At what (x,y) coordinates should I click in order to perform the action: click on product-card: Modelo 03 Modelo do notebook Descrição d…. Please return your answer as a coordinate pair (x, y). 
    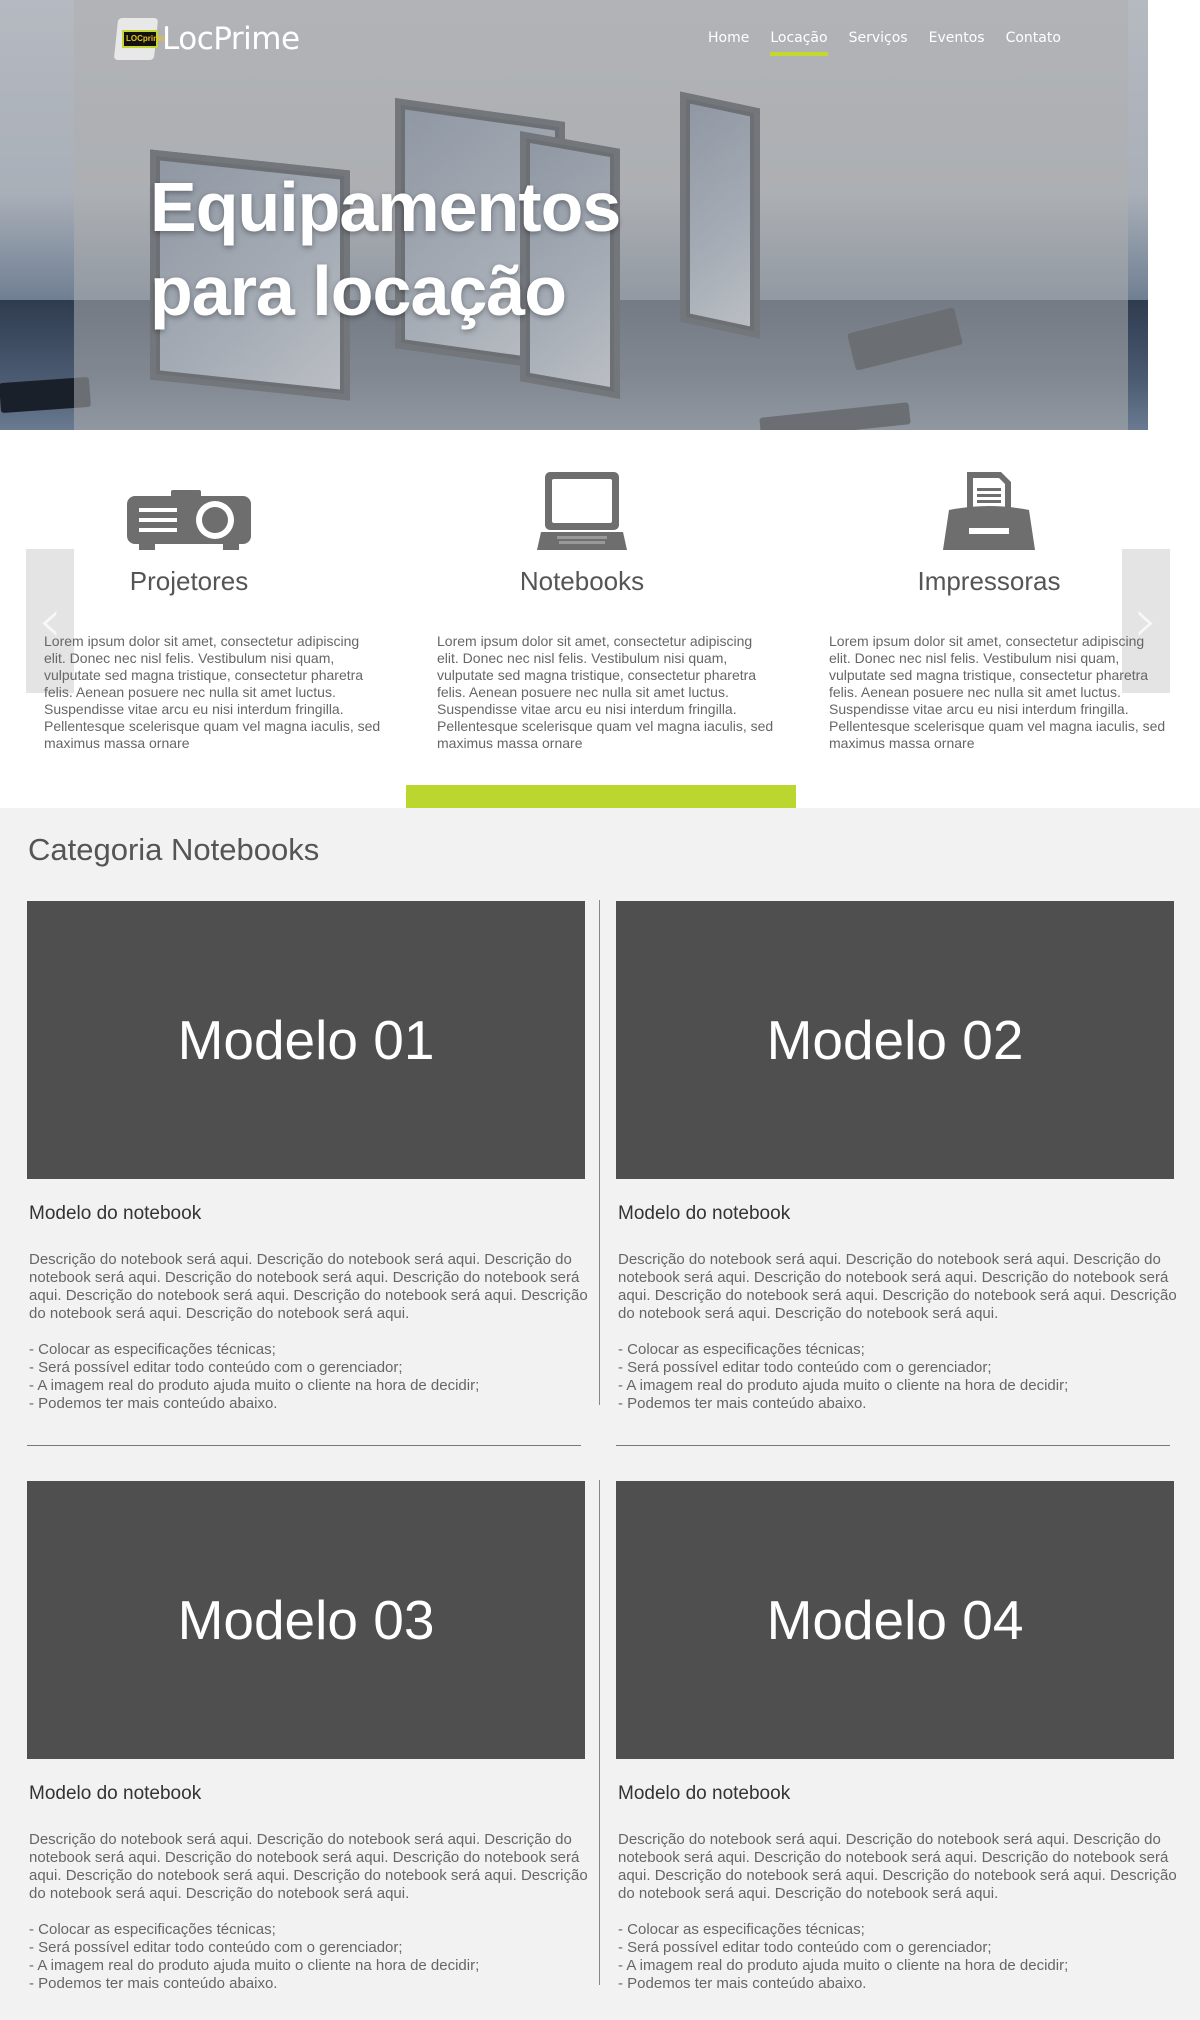
    Looking at the image, I should click on (307, 1737).